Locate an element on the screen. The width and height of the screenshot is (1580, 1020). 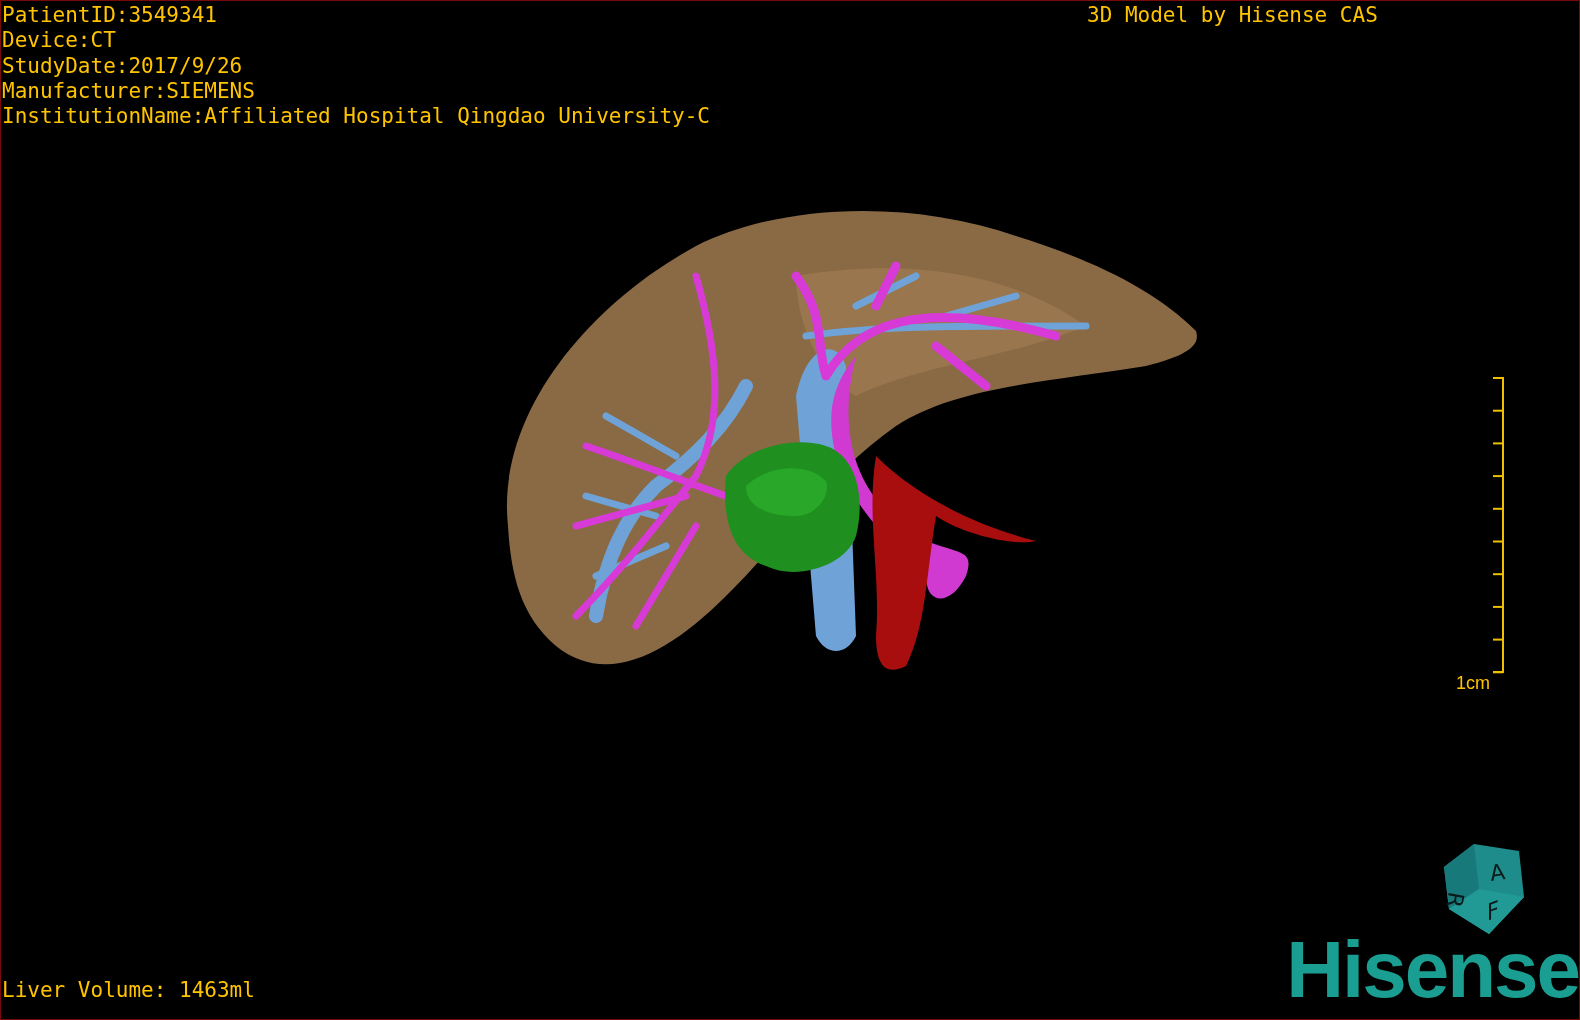
brand-logo: Hisense is located at coordinates (1432, 970).